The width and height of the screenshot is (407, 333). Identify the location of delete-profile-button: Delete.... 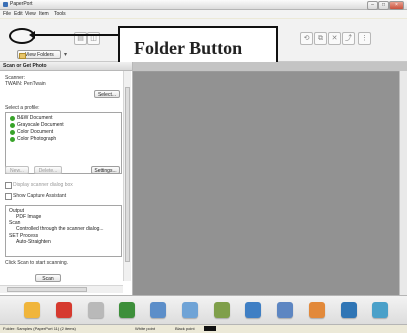
(48, 170).